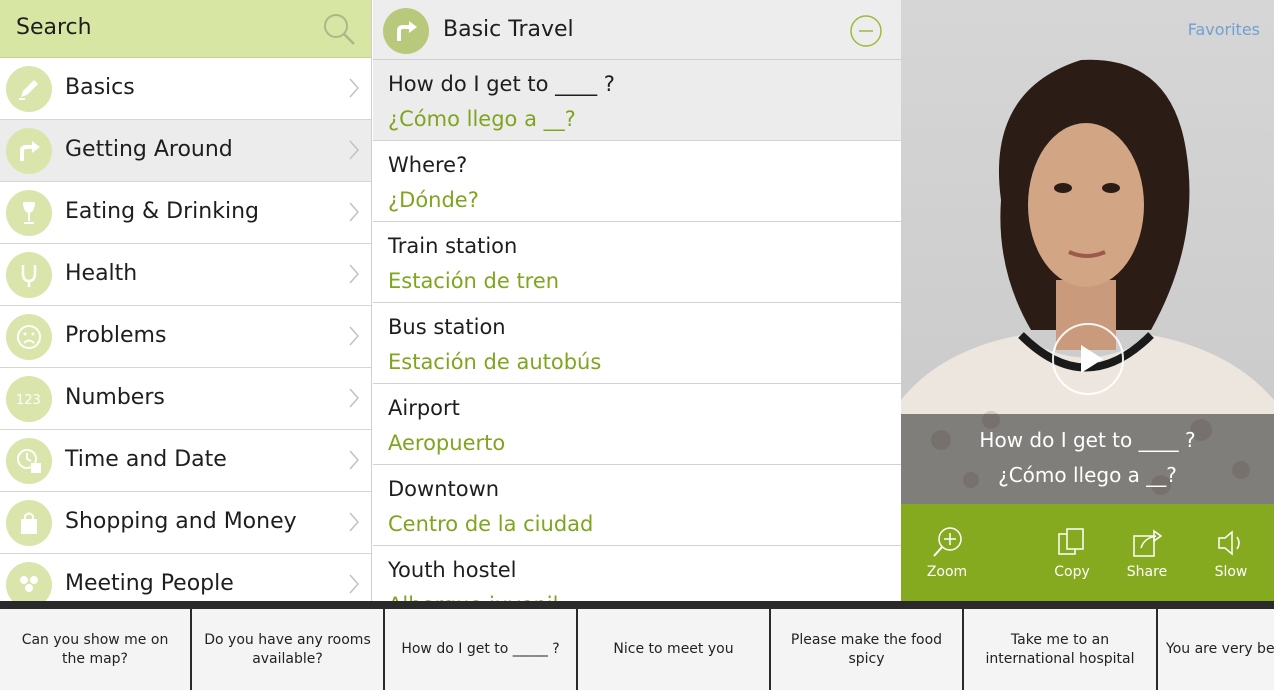  What do you see at coordinates (637, 424) in the screenshot?
I see `phrase-item: Airport Aeropuerto` at bounding box center [637, 424].